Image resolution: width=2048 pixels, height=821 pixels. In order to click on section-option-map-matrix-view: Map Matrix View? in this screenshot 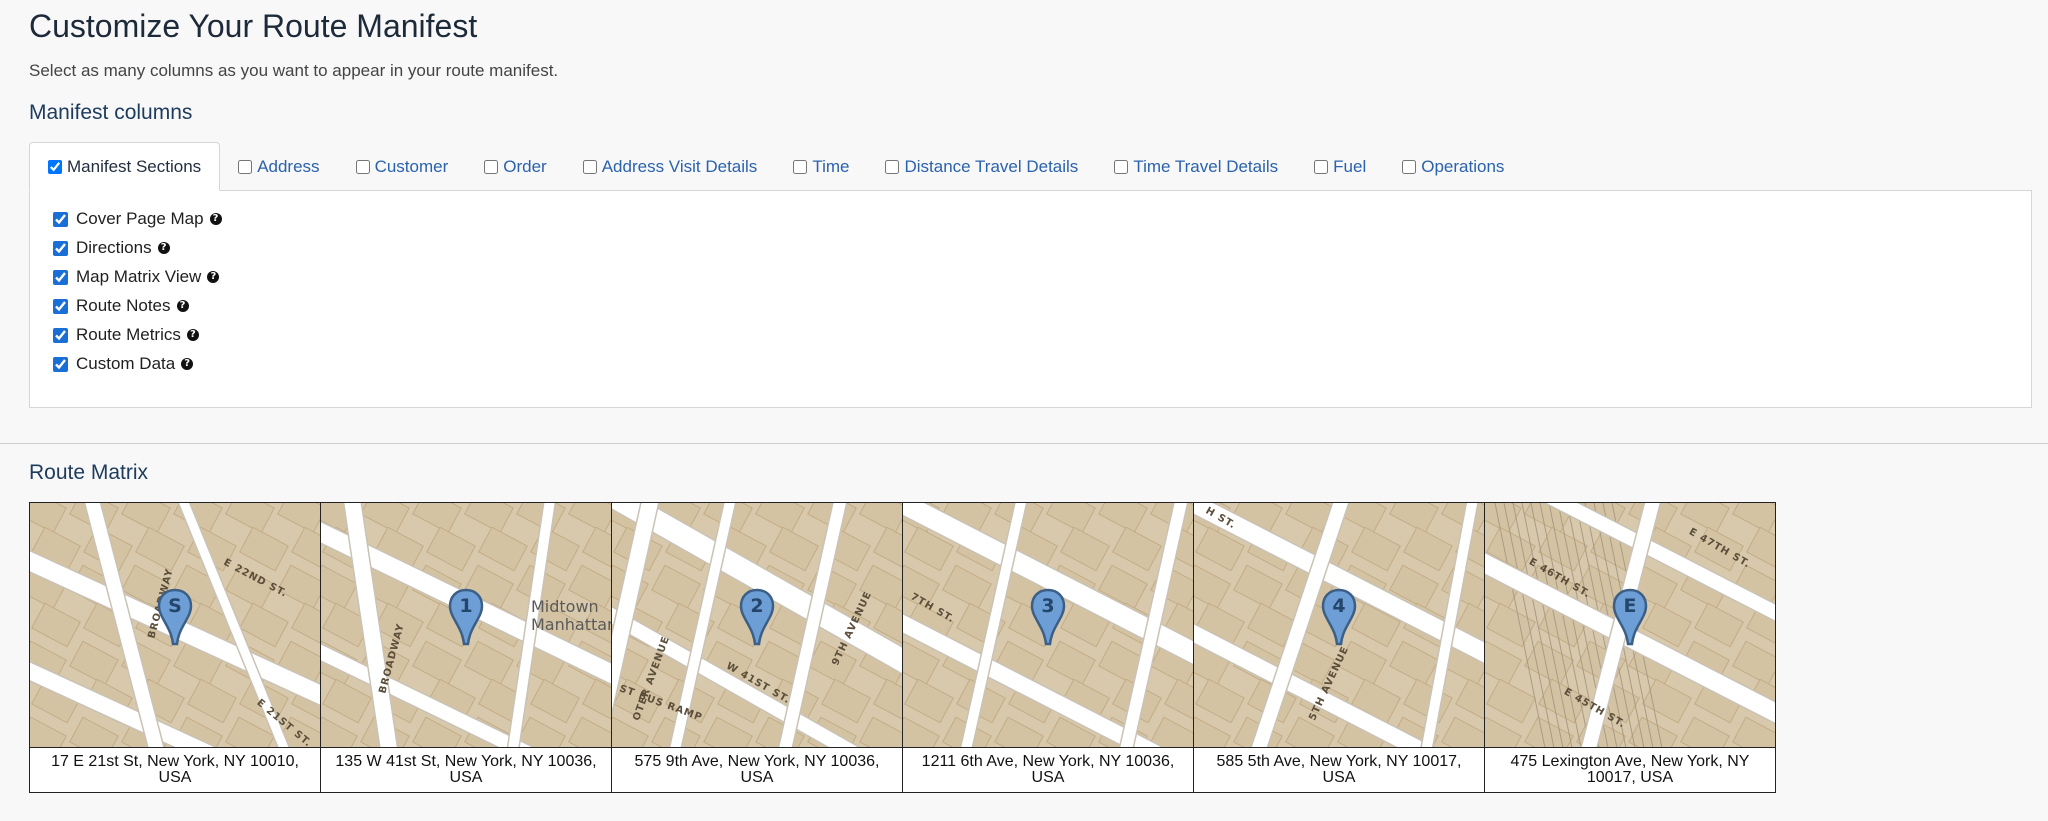, I will do `click(136, 277)`.